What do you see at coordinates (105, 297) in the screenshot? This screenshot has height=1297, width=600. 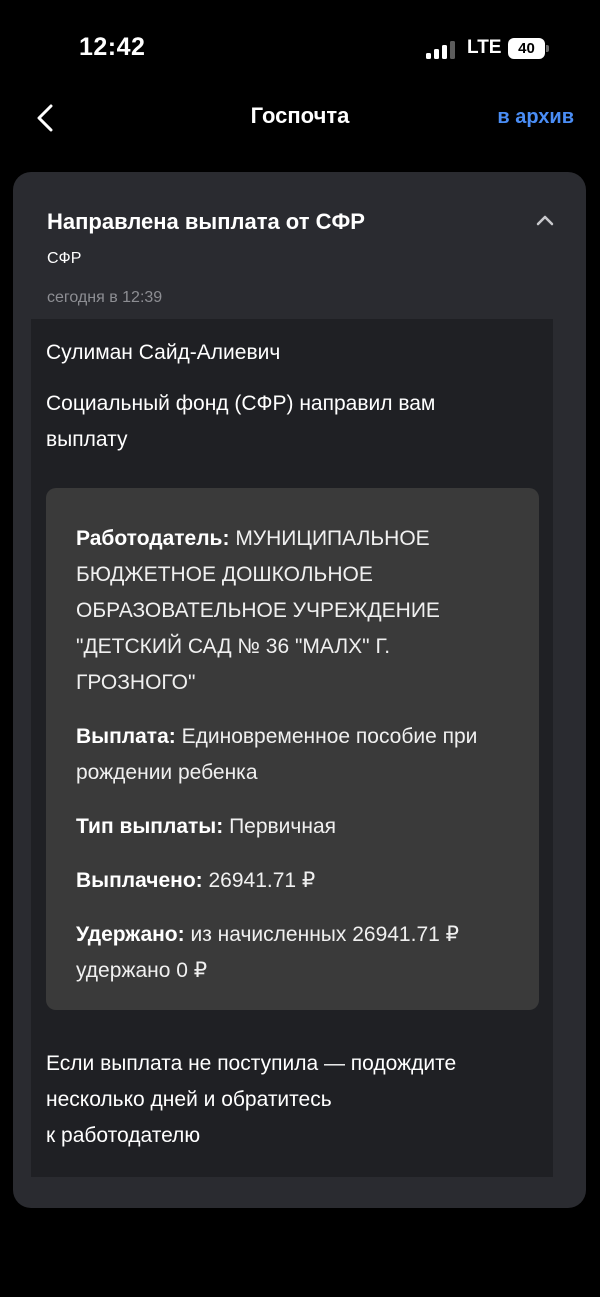 I see `message-date: сегодня в 12:39` at bounding box center [105, 297].